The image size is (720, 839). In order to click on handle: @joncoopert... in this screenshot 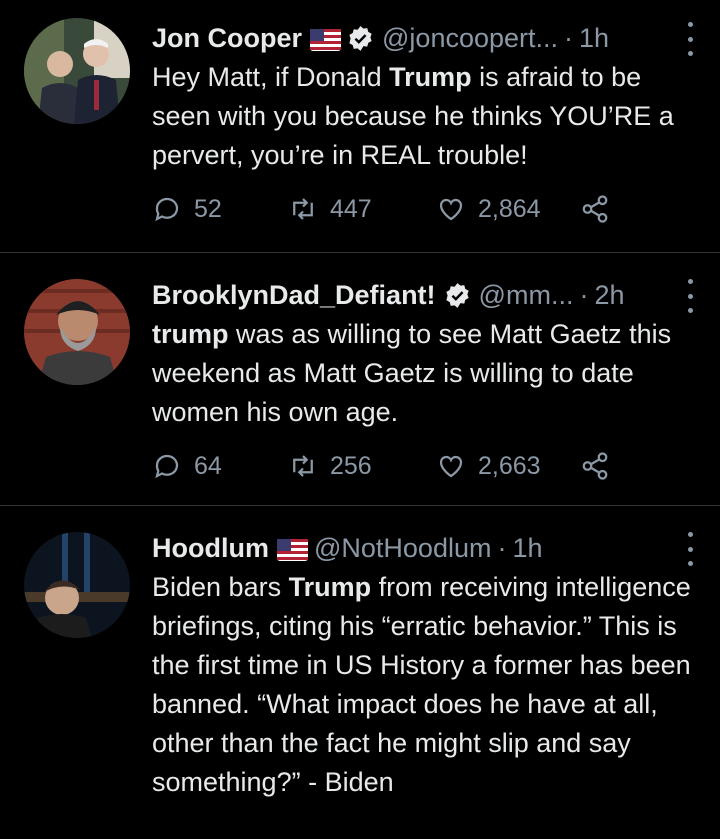, I will do `click(470, 38)`.